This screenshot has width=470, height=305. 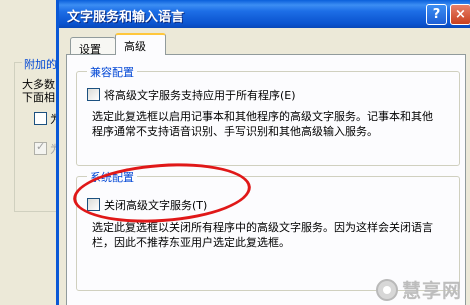 I want to click on tab-advanced: 高级, so click(x=140, y=44).